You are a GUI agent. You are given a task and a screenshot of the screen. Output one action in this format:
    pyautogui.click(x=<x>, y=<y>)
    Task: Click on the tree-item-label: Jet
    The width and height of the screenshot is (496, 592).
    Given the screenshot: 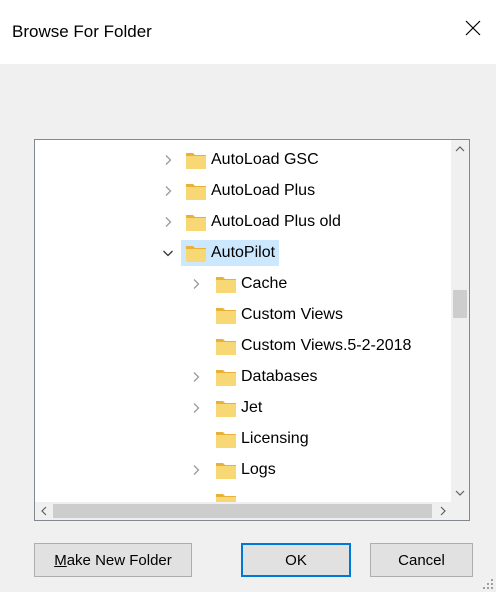 What is the action you would take?
    pyautogui.click(x=252, y=407)
    